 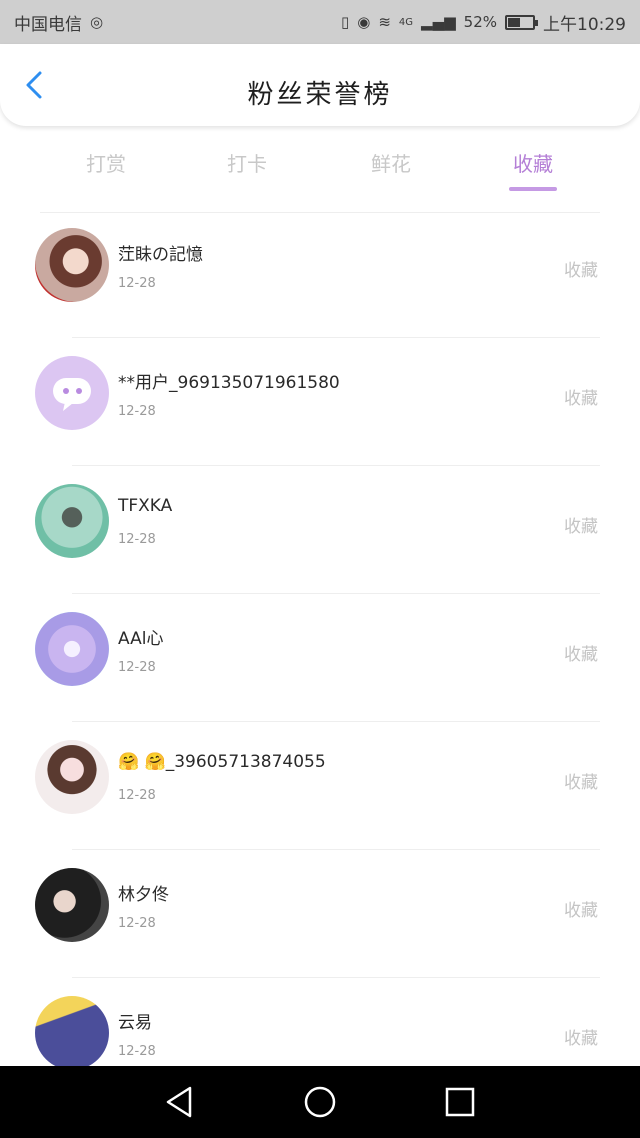 What do you see at coordinates (460, 1102) in the screenshot?
I see `nav-recents-icon` at bounding box center [460, 1102].